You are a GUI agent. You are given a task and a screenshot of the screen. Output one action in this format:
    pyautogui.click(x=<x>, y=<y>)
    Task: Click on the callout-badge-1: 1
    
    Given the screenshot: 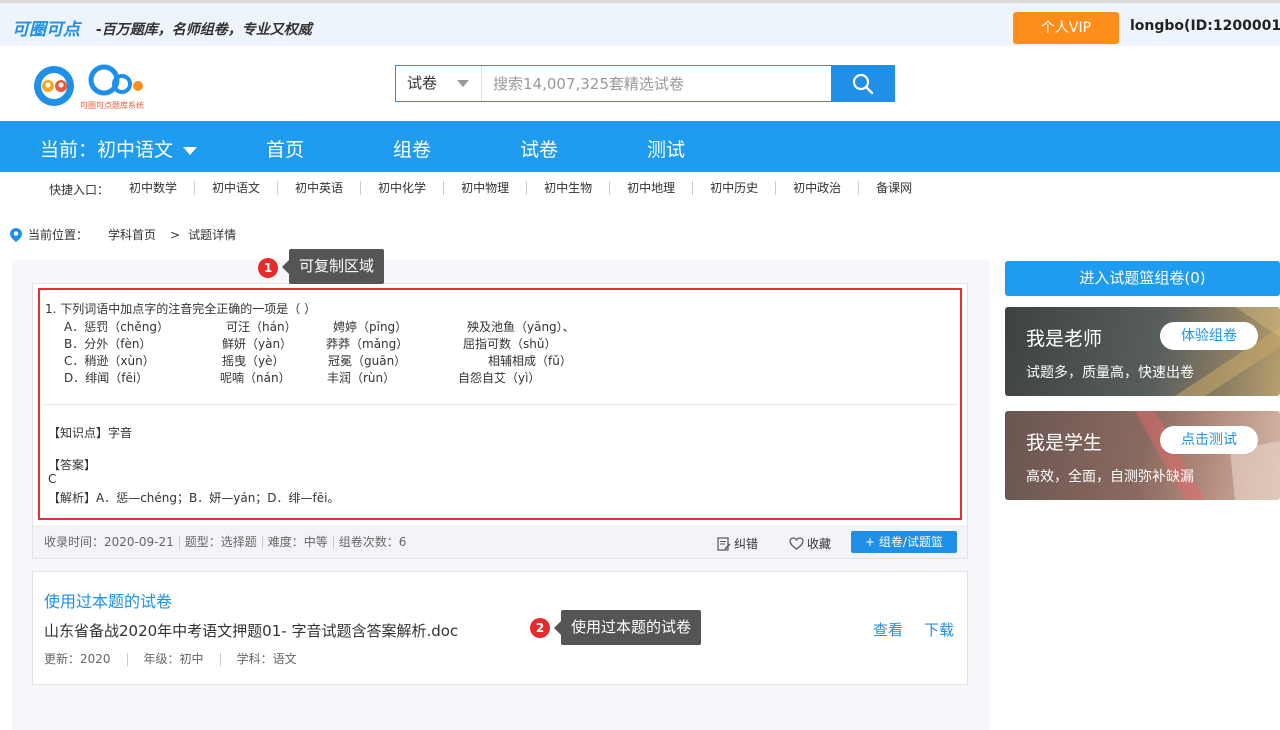 What is the action you would take?
    pyautogui.click(x=268, y=268)
    